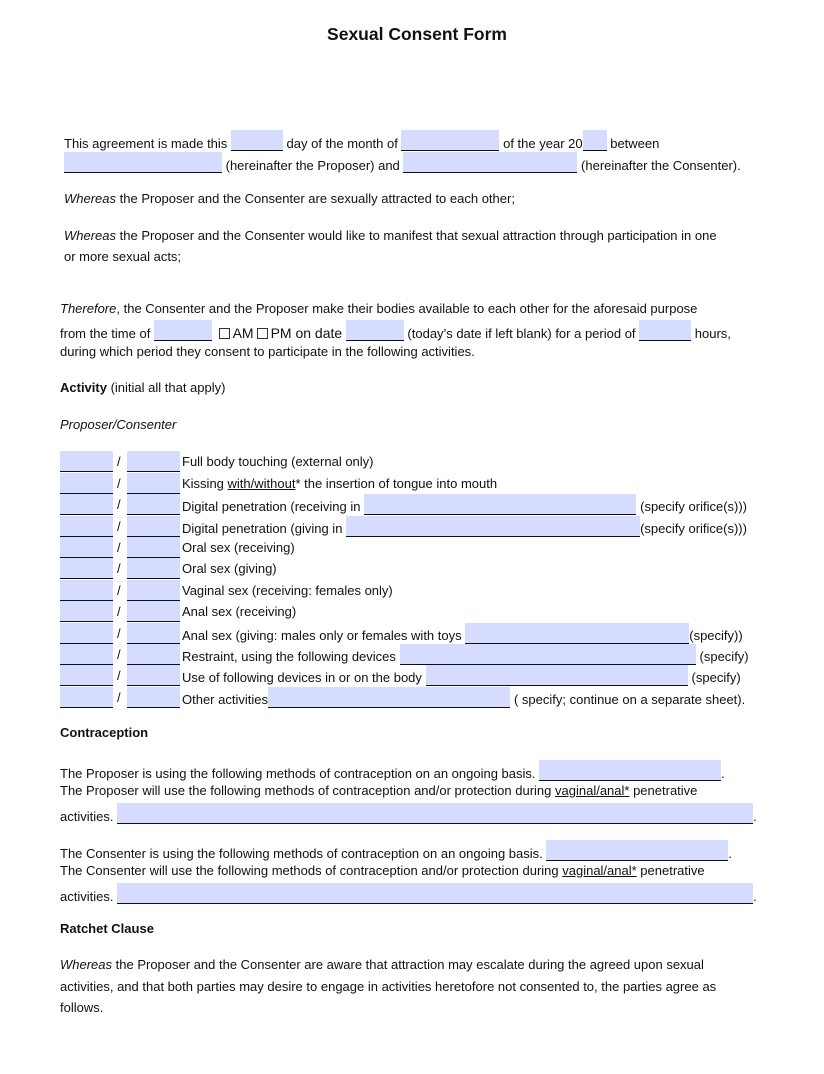 The width and height of the screenshot is (824, 1074). Describe the element at coordinates (450, 140) in the screenshot. I see `month-field` at that location.